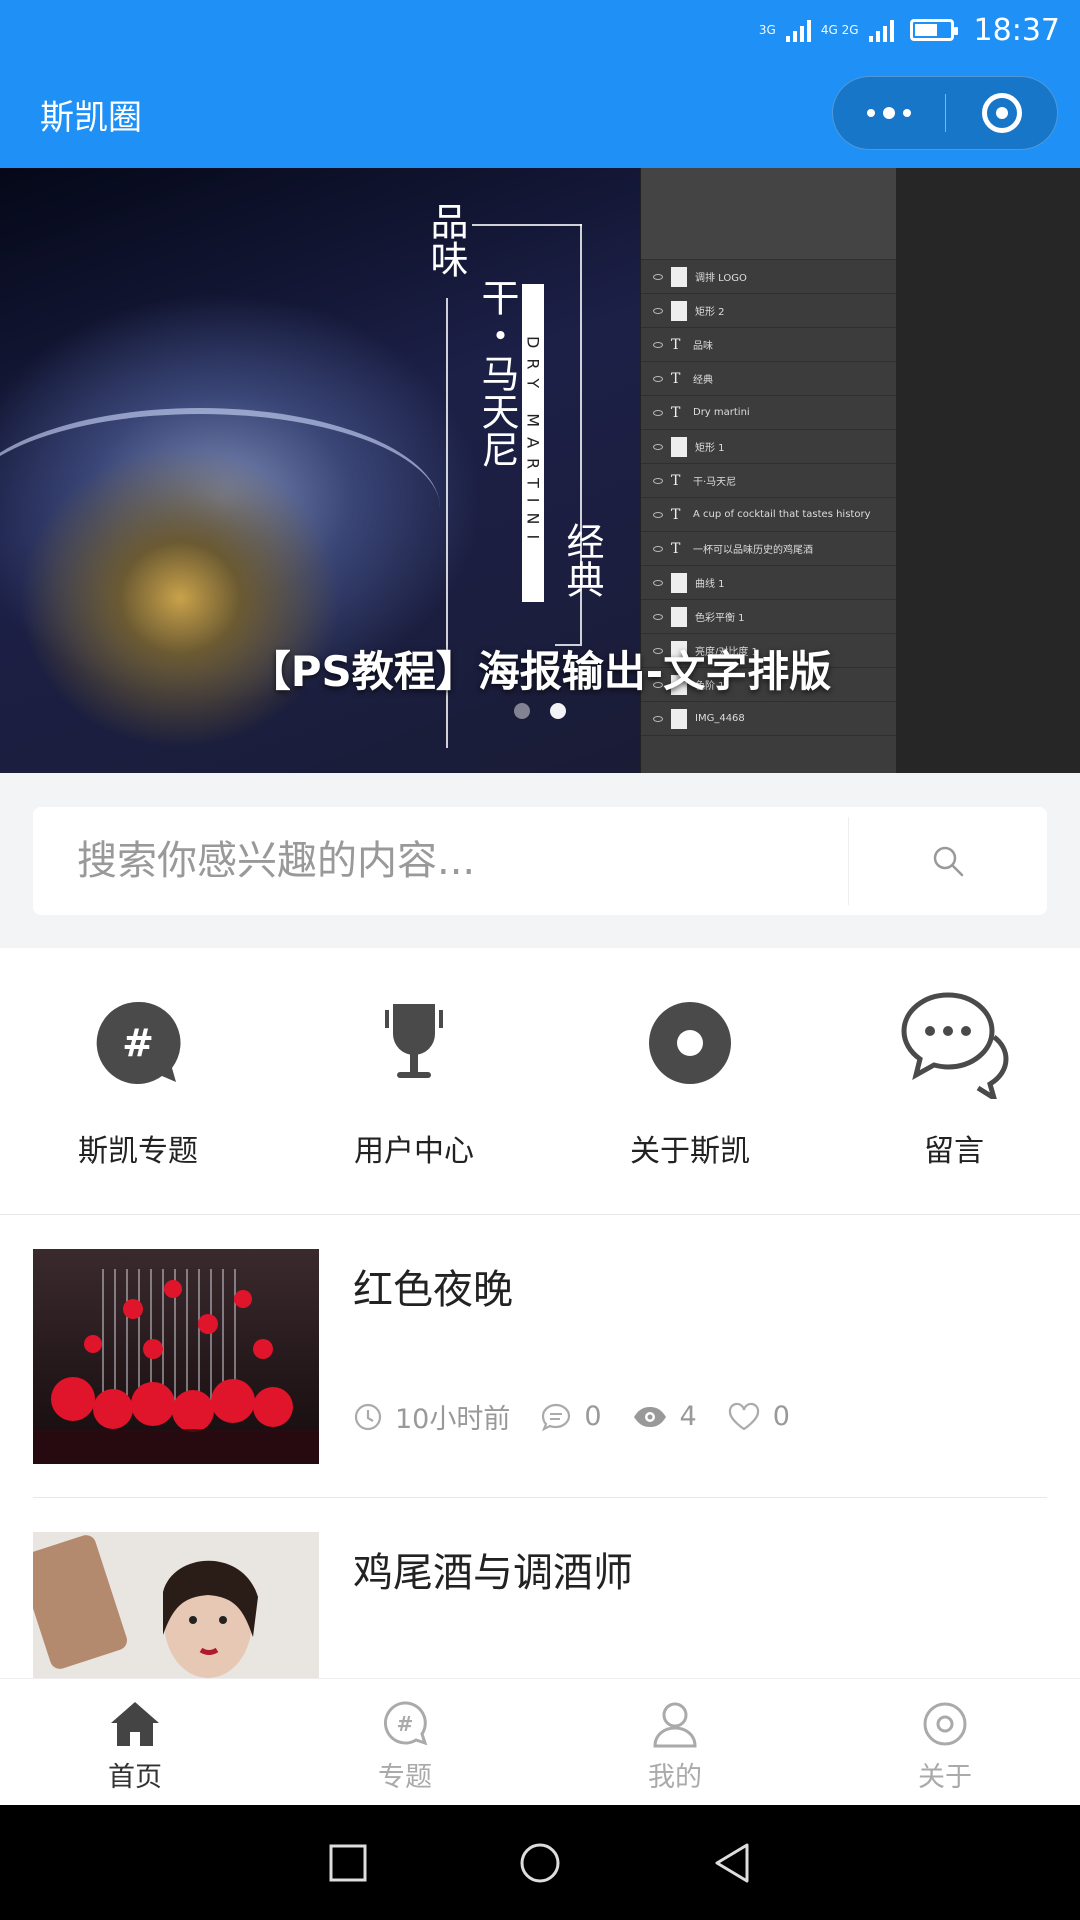 This screenshot has height=1920, width=1080. I want to click on recent-apps-icon, so click(348, 1863).